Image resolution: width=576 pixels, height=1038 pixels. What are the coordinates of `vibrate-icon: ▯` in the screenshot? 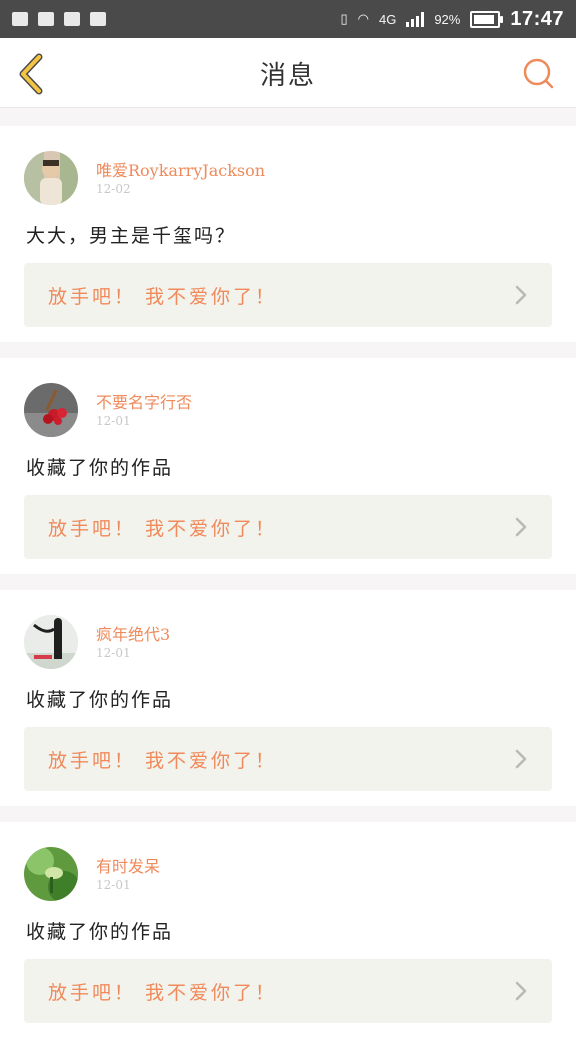 It's located at (344, 18).